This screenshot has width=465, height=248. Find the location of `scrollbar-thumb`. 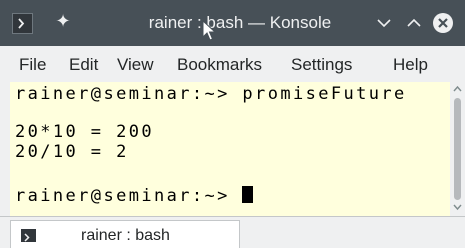

scrollbar-thumb is located at coordinates (457, 149).